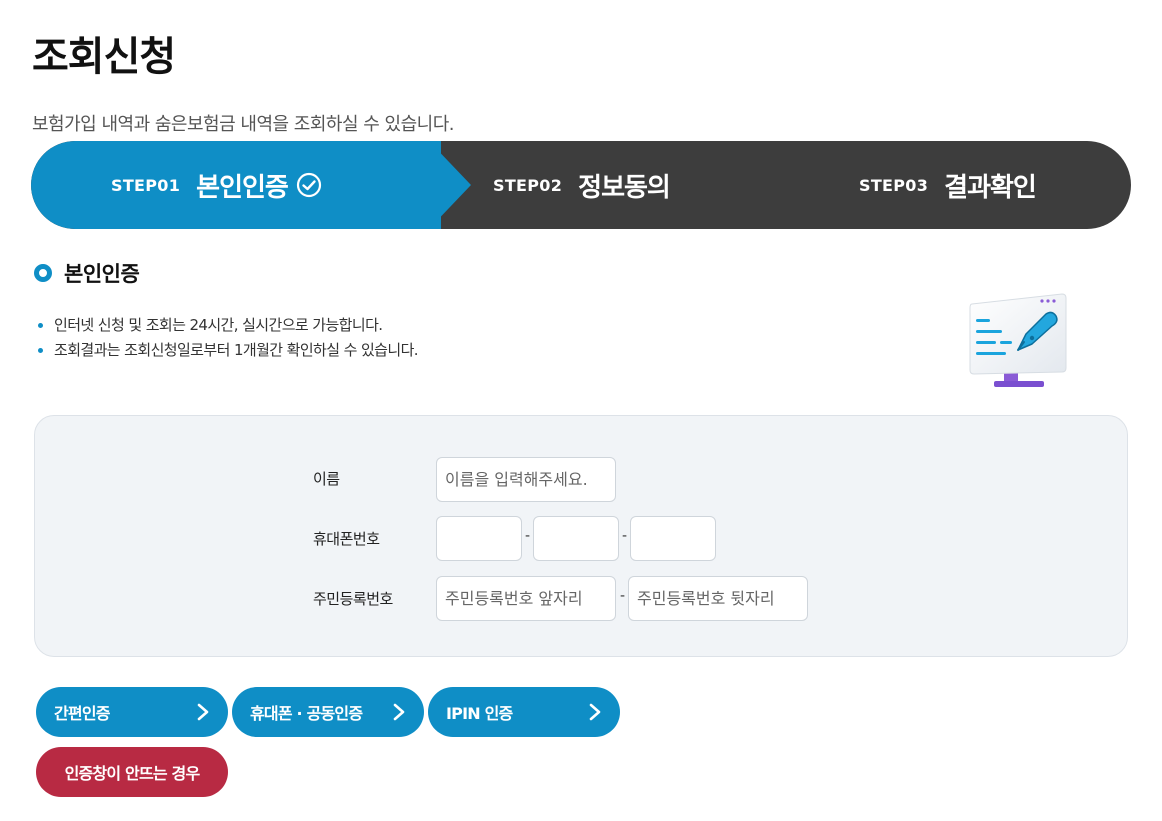 The image size is (1162, 821). What do you see at coordinates (228, 325) in the screenshot?
I see `notice-item: 인터넷 신청 및 조회는 24시간, 실시간으로 가능합니다.` at bounding box center [228, 325].